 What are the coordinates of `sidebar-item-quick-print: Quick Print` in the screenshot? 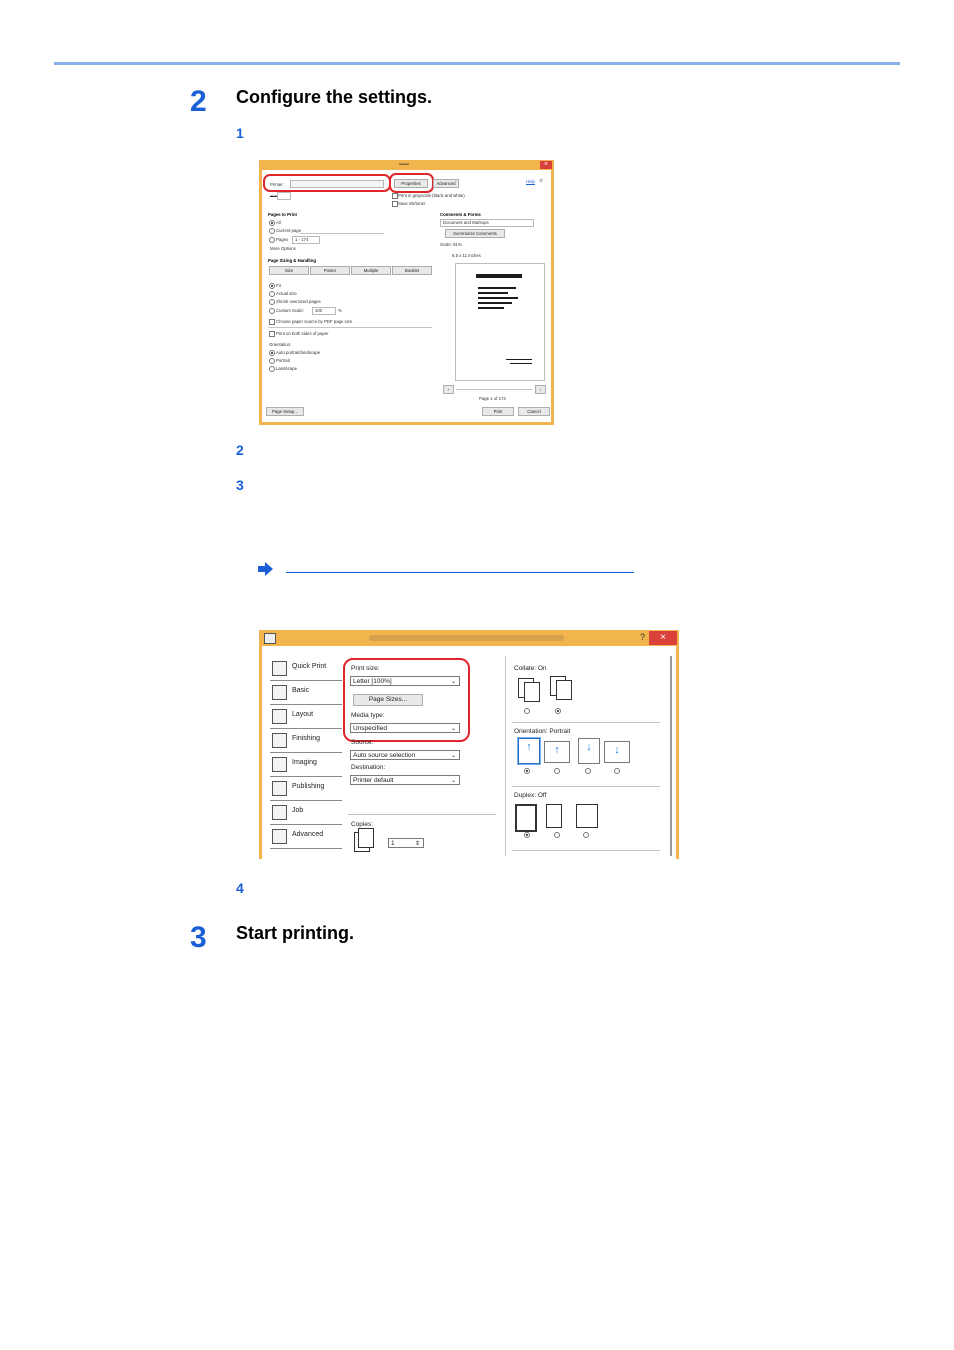 It's located at (306, 669).